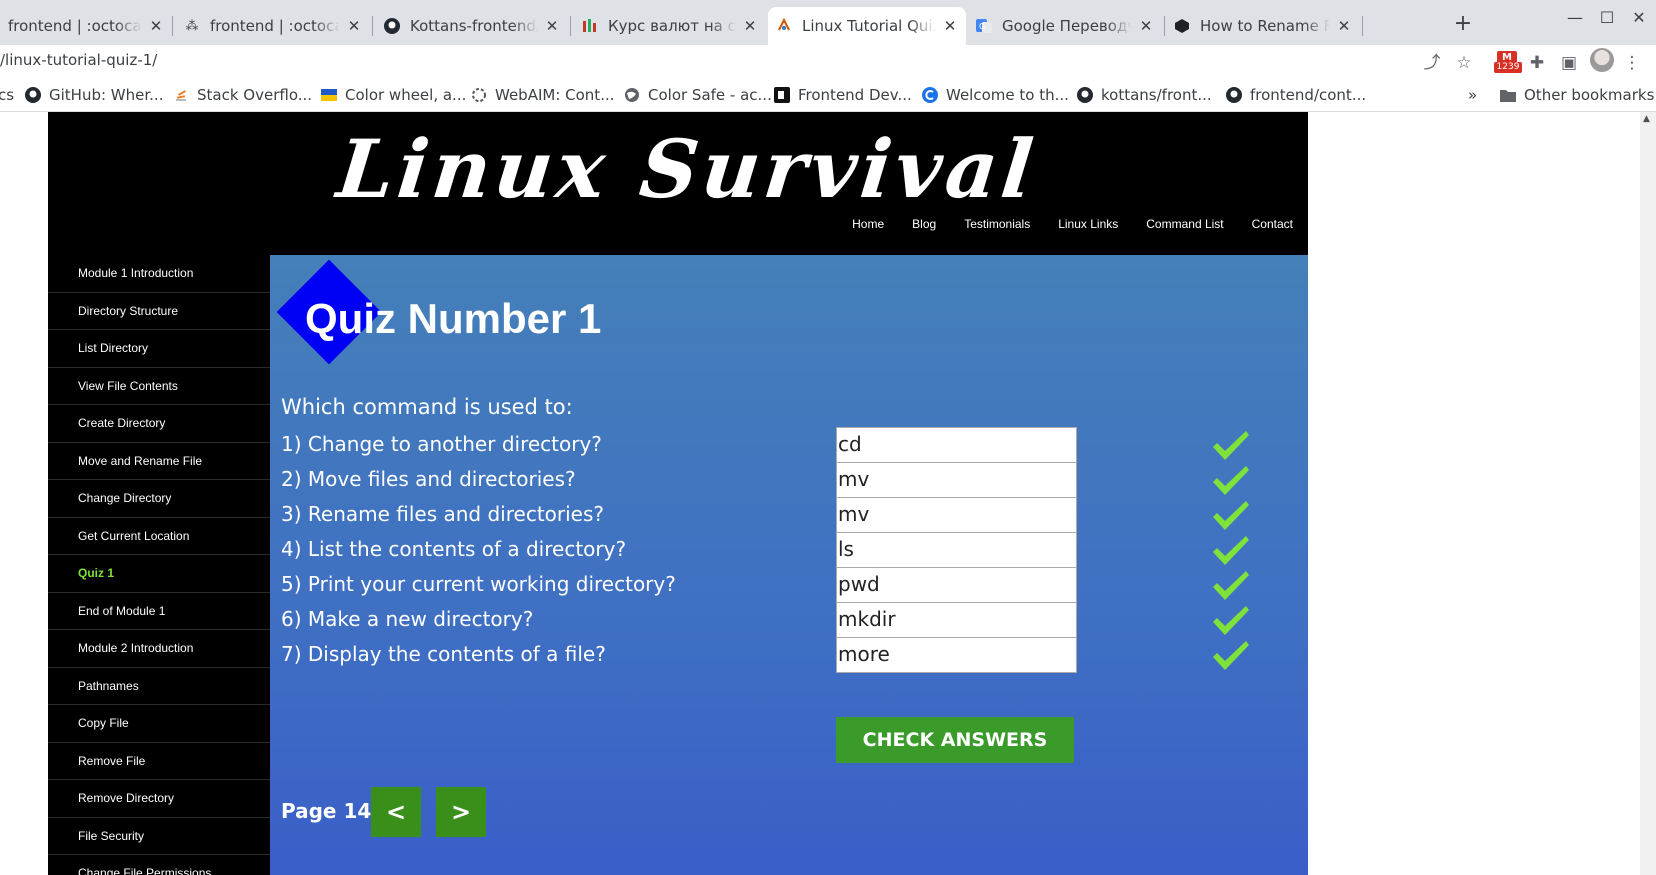 The width and height of the screenshot is (1656, 875). Describe the element at coordinates (1639, 17) in the screenshot. I see `window-close-icon: ✕` at that location.